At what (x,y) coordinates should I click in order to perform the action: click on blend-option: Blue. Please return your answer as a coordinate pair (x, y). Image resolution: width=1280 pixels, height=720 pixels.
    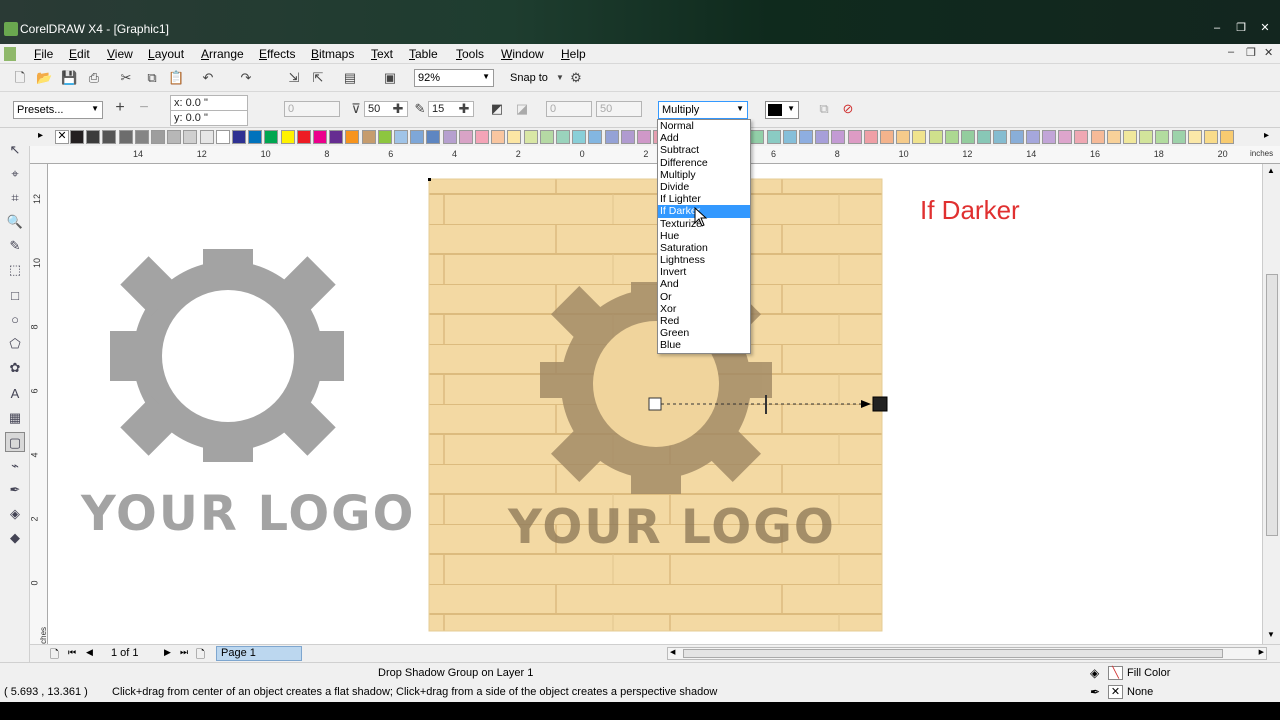
    Looking at the image, I should click on (704, 345).